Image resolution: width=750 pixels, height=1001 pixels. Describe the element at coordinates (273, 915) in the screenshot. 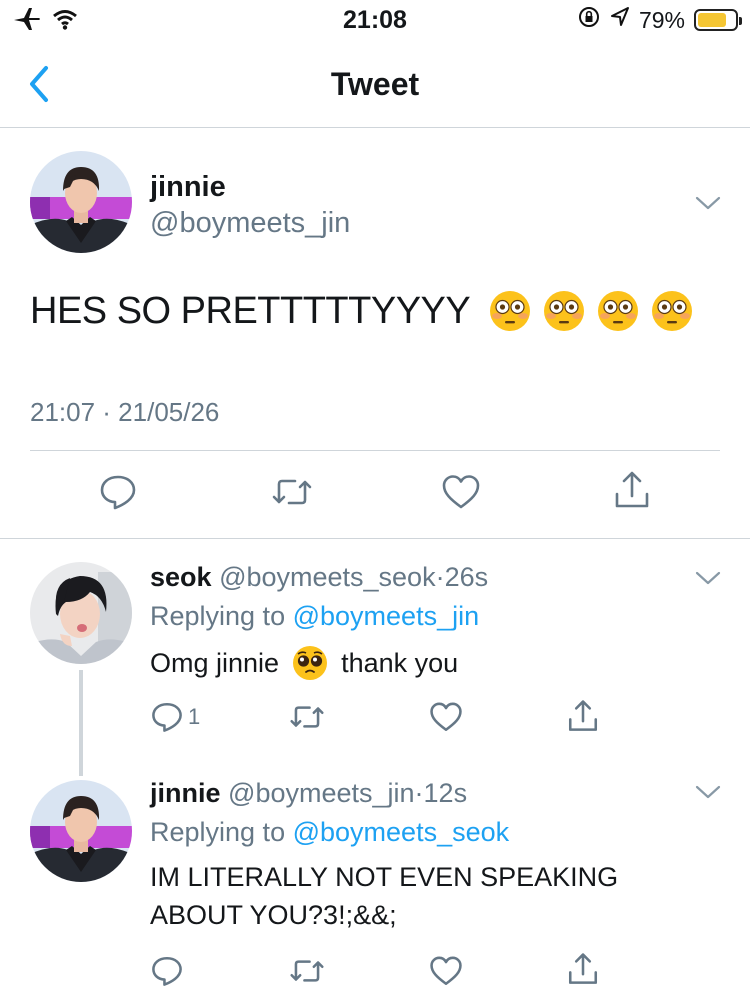

I see `reply-text-line2: ABOUT YOU?3!;&&;` at that location.